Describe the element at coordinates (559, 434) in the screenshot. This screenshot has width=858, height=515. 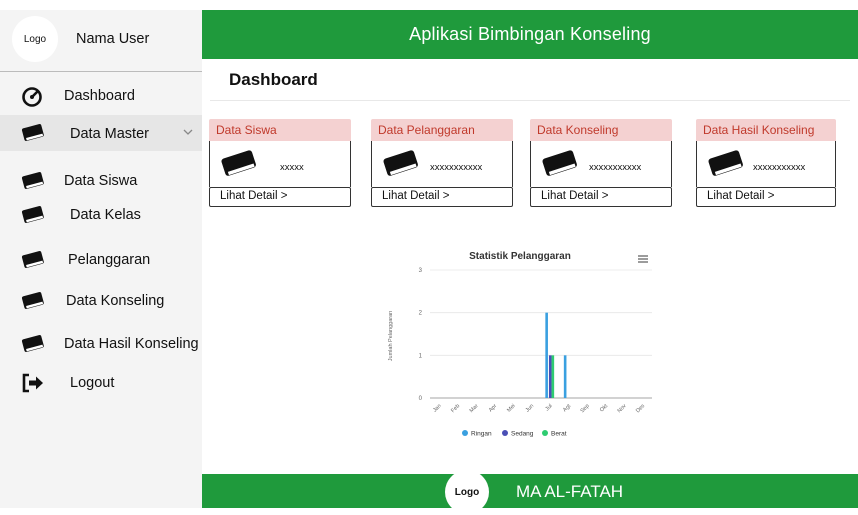
I see `legend-label: Berat` at that location.